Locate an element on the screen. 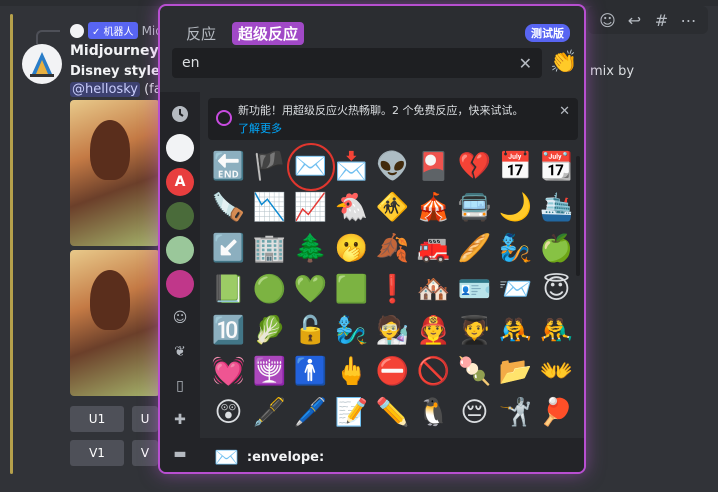 This screenshot has height=492, width=718. emoji-item: 🍡 is located at coordinates (474, 371).